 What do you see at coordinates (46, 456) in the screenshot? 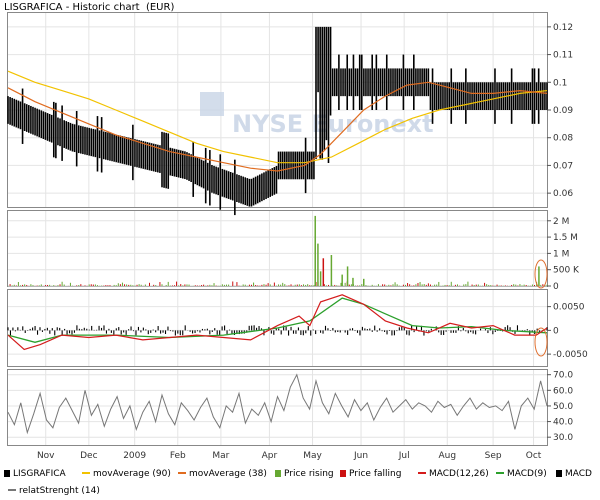
I see `x-tick-label: Nov` at bounding box center [46, 456].